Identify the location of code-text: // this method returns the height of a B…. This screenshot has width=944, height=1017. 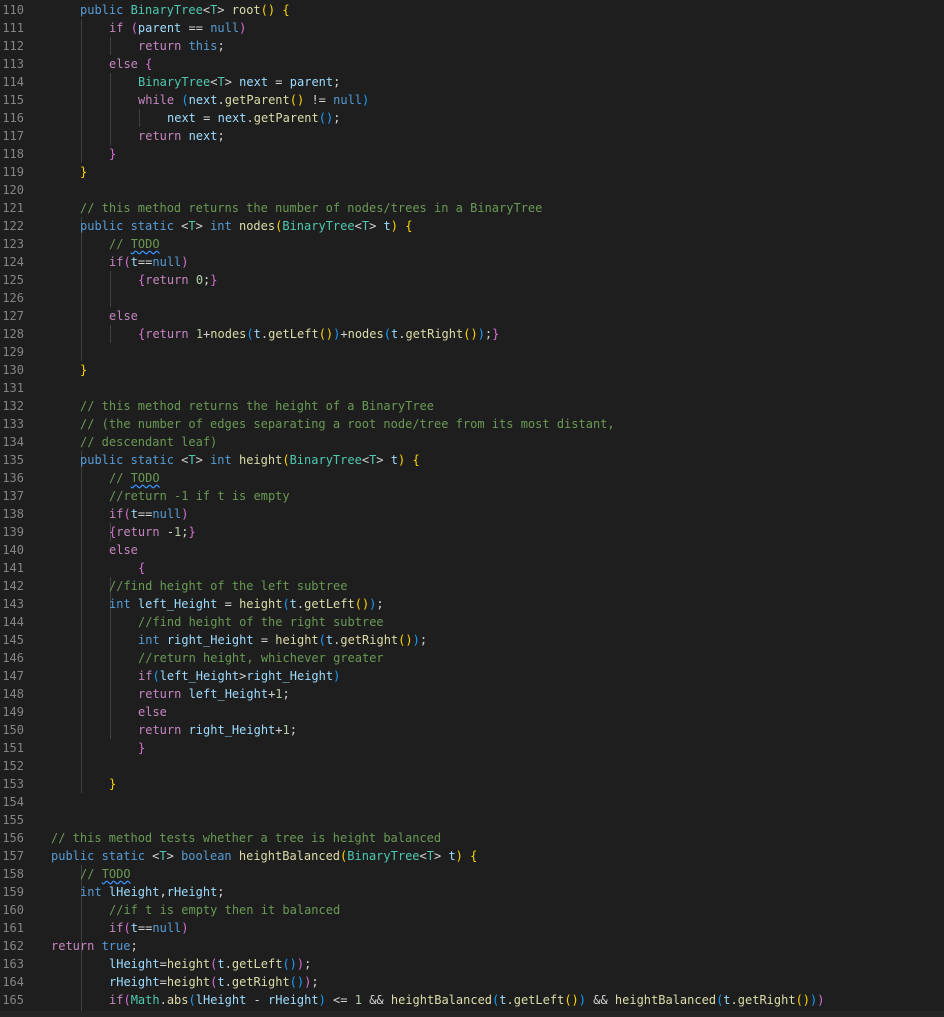
(257, 406).